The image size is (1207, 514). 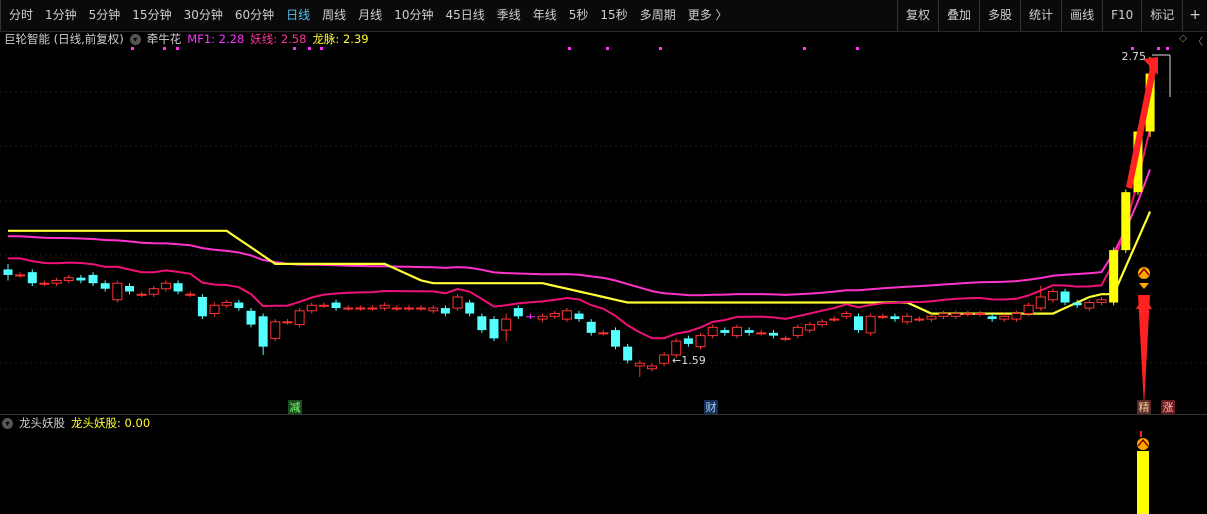 I want to click on period-tab: 日线, so click(x=298, y=15).